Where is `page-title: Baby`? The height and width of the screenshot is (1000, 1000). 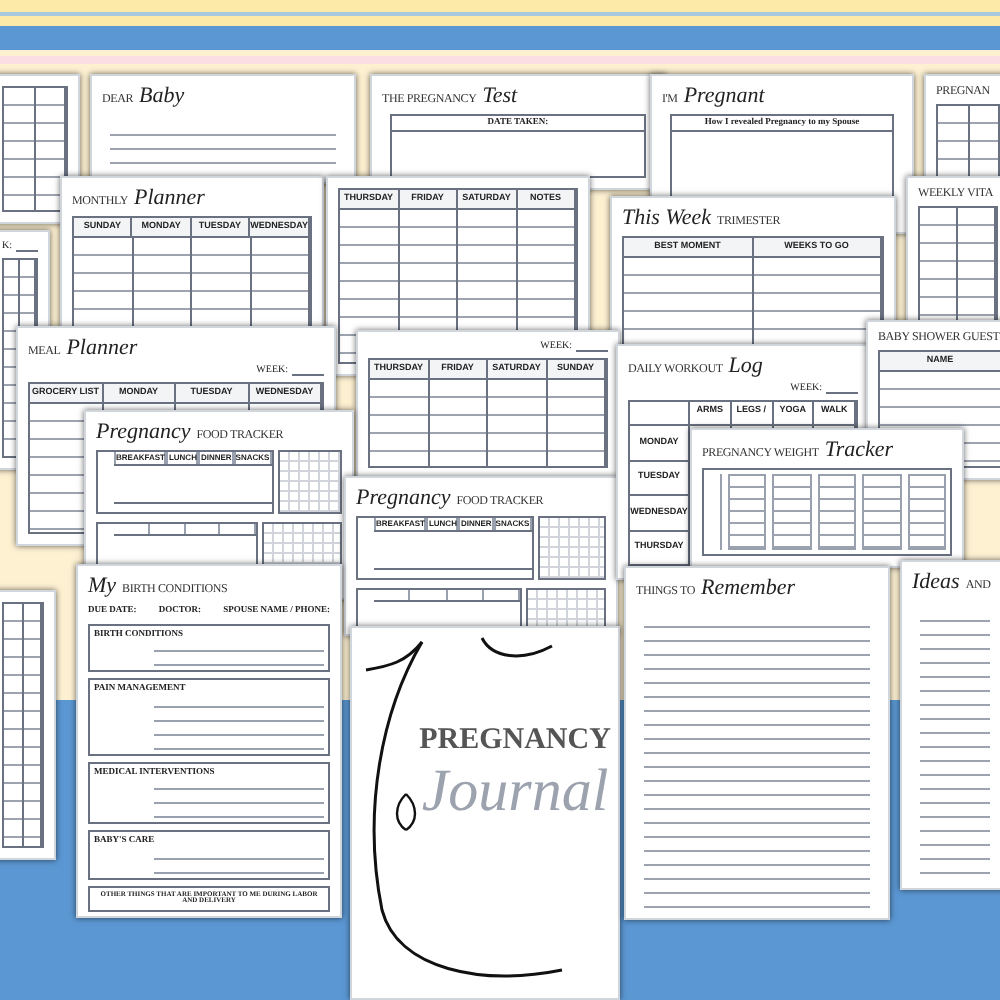 page-title: Baby is located at coordinates (162, 97).